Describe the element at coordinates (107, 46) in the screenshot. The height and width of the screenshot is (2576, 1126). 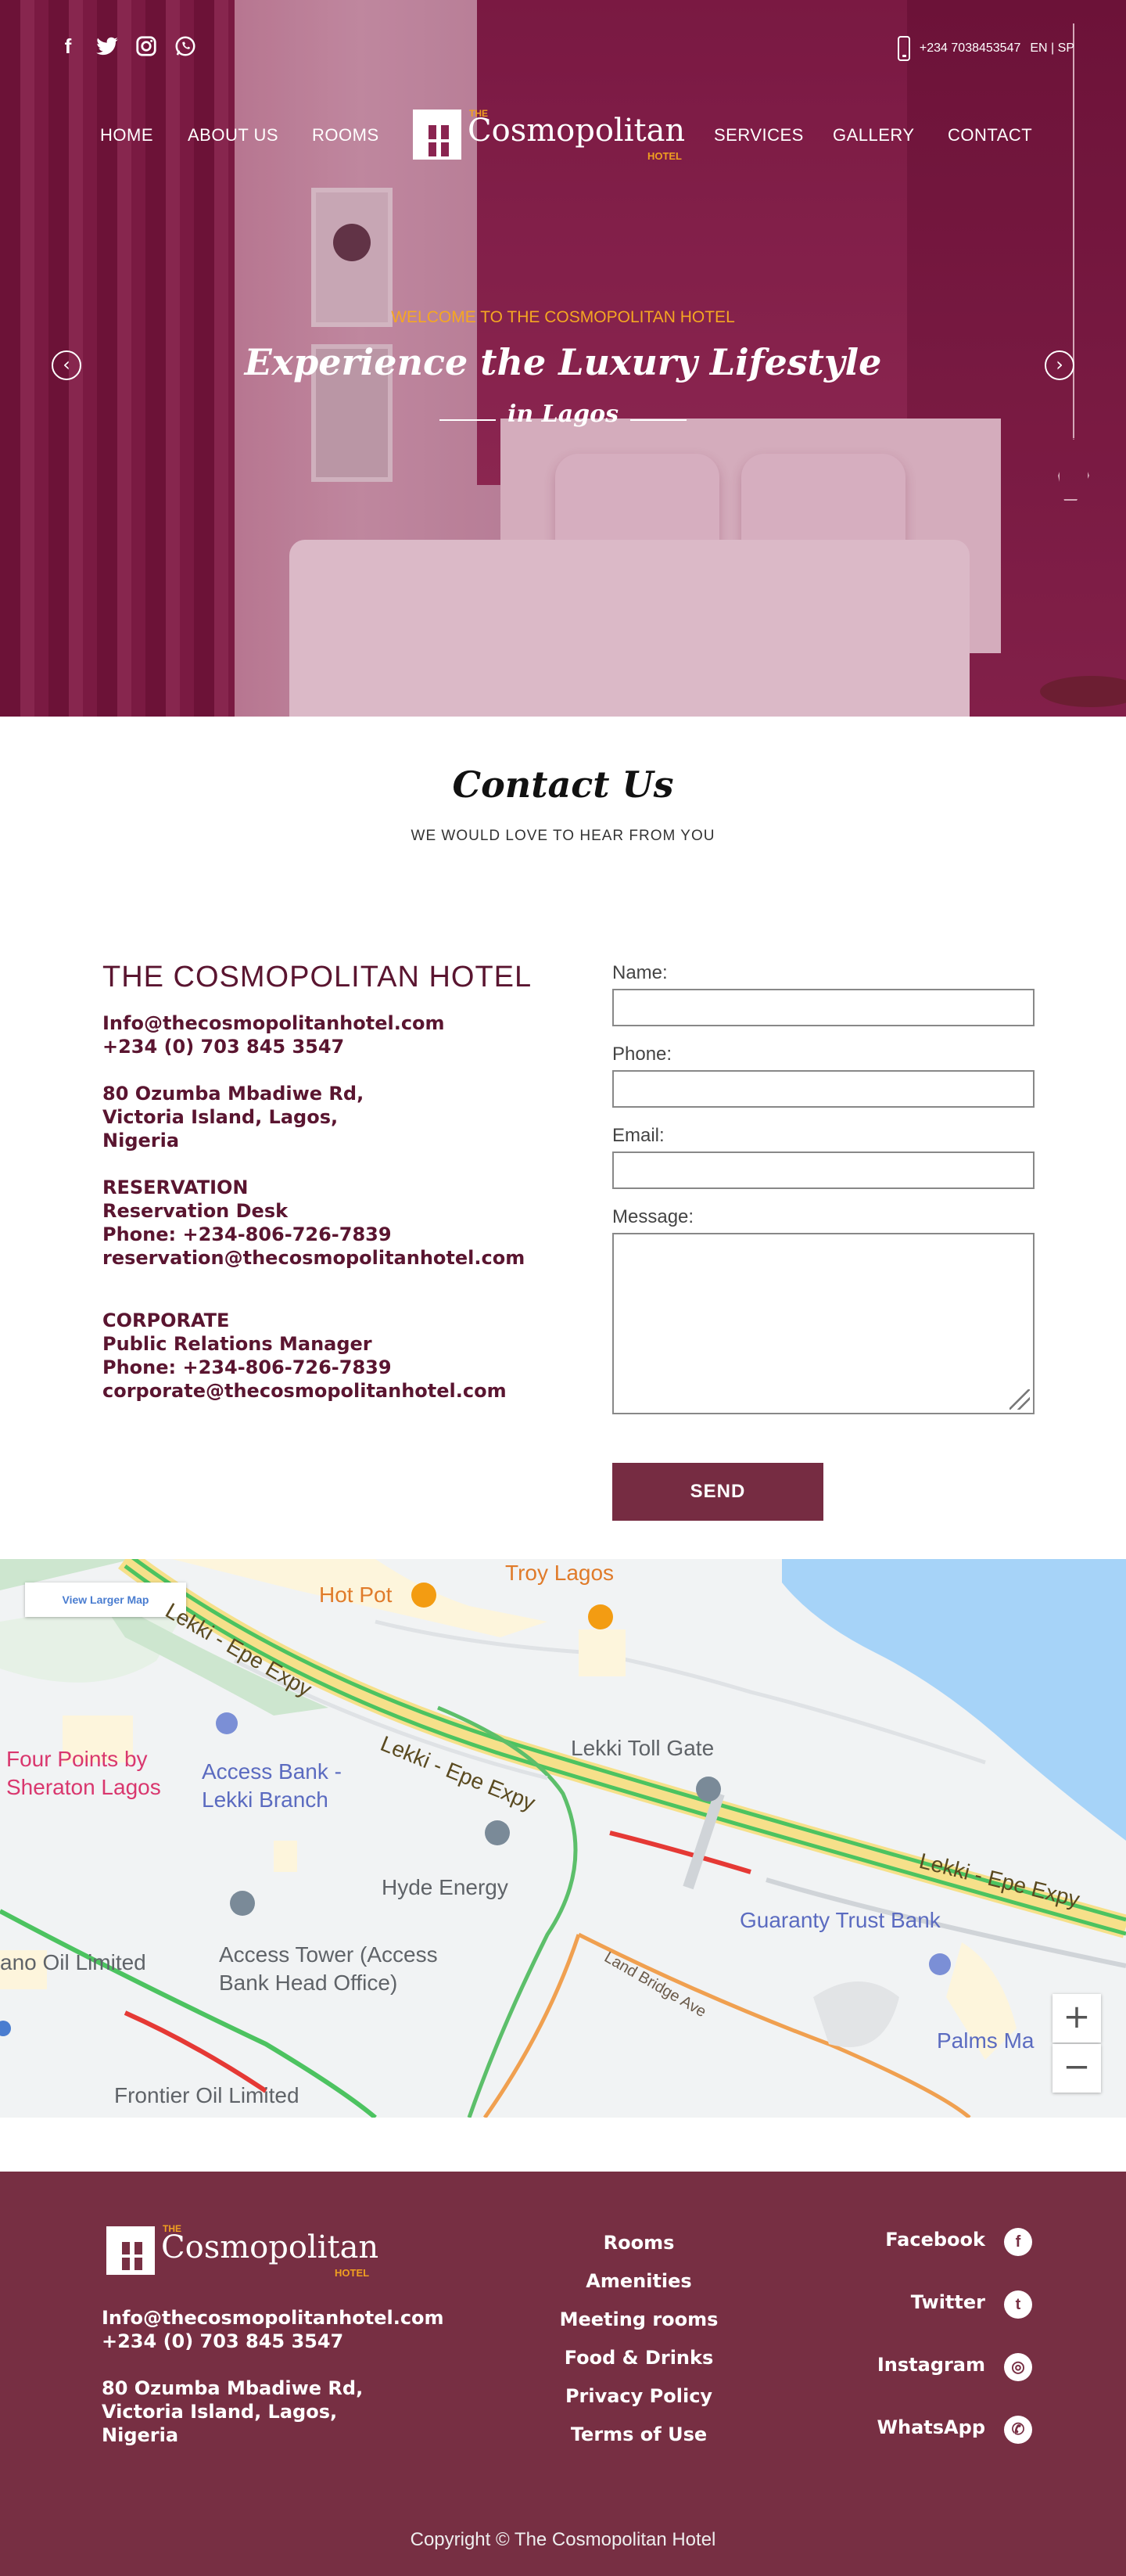
I see `twitter-icon` at that location.